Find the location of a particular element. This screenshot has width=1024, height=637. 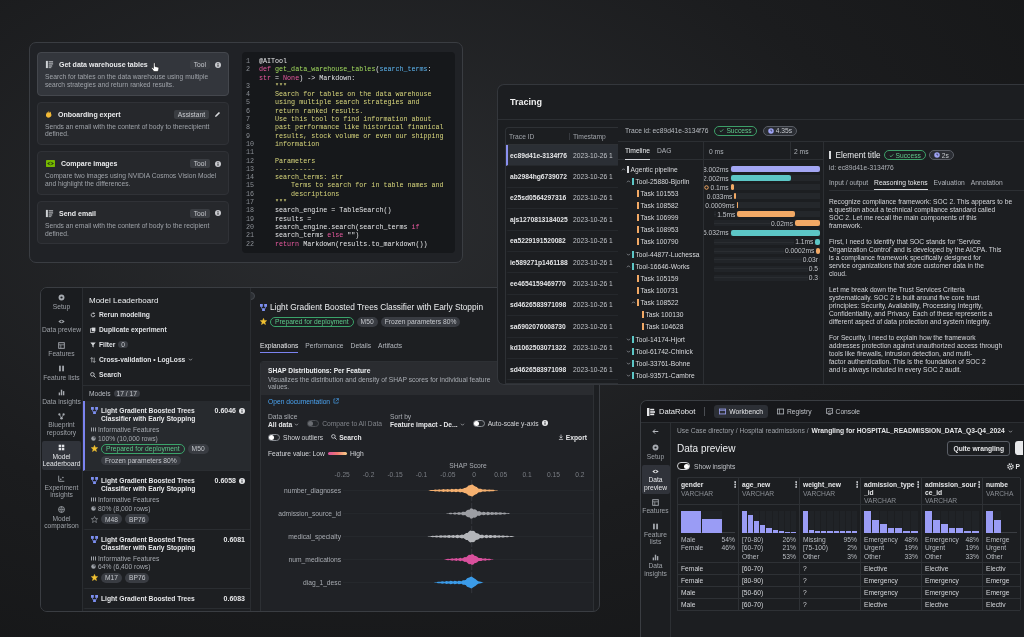

page-title: Data preview is located at coordinates (707, 448).